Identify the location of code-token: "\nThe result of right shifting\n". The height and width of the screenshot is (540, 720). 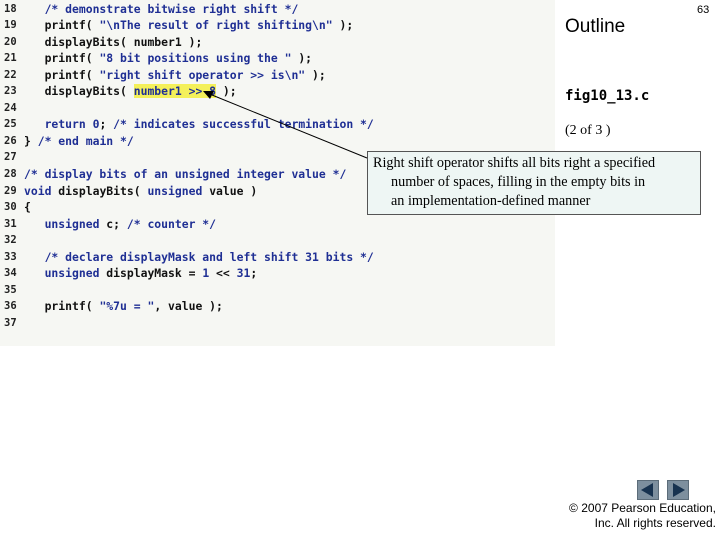
(216, 25).